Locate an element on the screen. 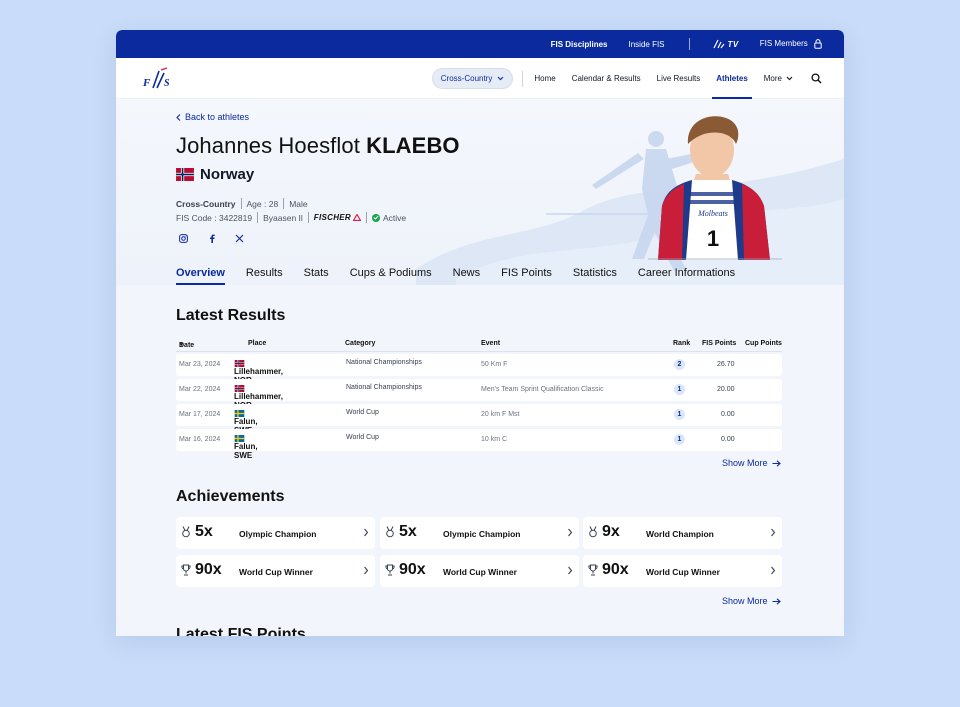 Image resolution: width=960 pixels, height=707 pixels. row-event: 20 km F Mst is located at coordinates (500, 414).